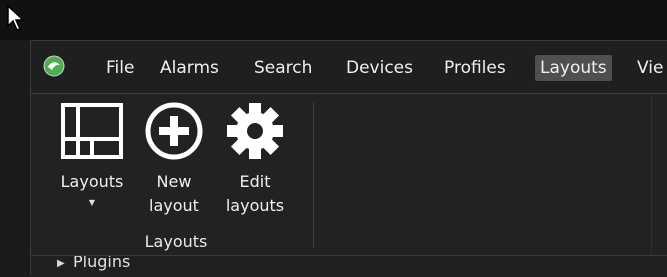 This screenshot has width=667, height=277. I want to click on new-layout-button: New layout, so click(174, 162).